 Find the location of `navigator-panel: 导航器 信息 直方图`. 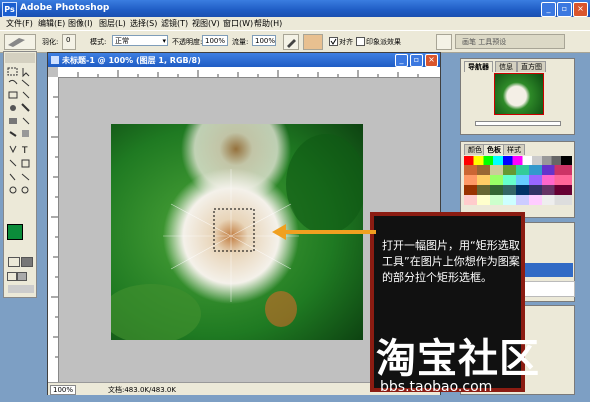

navigator-panel: 导航器 信息 直方图 is located at coordinates (517, 96).